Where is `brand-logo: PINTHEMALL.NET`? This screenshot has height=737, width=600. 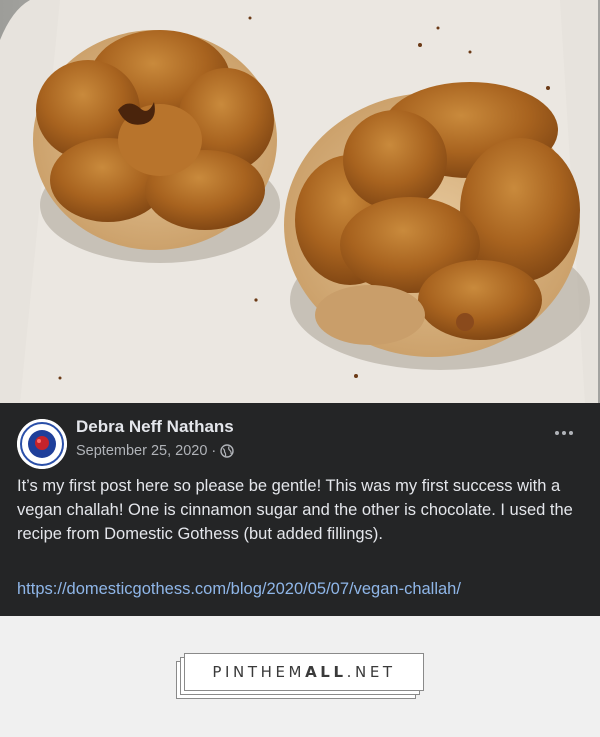
brand-logo: PINTHEMALL.NET is located at coordinates (300, 676).